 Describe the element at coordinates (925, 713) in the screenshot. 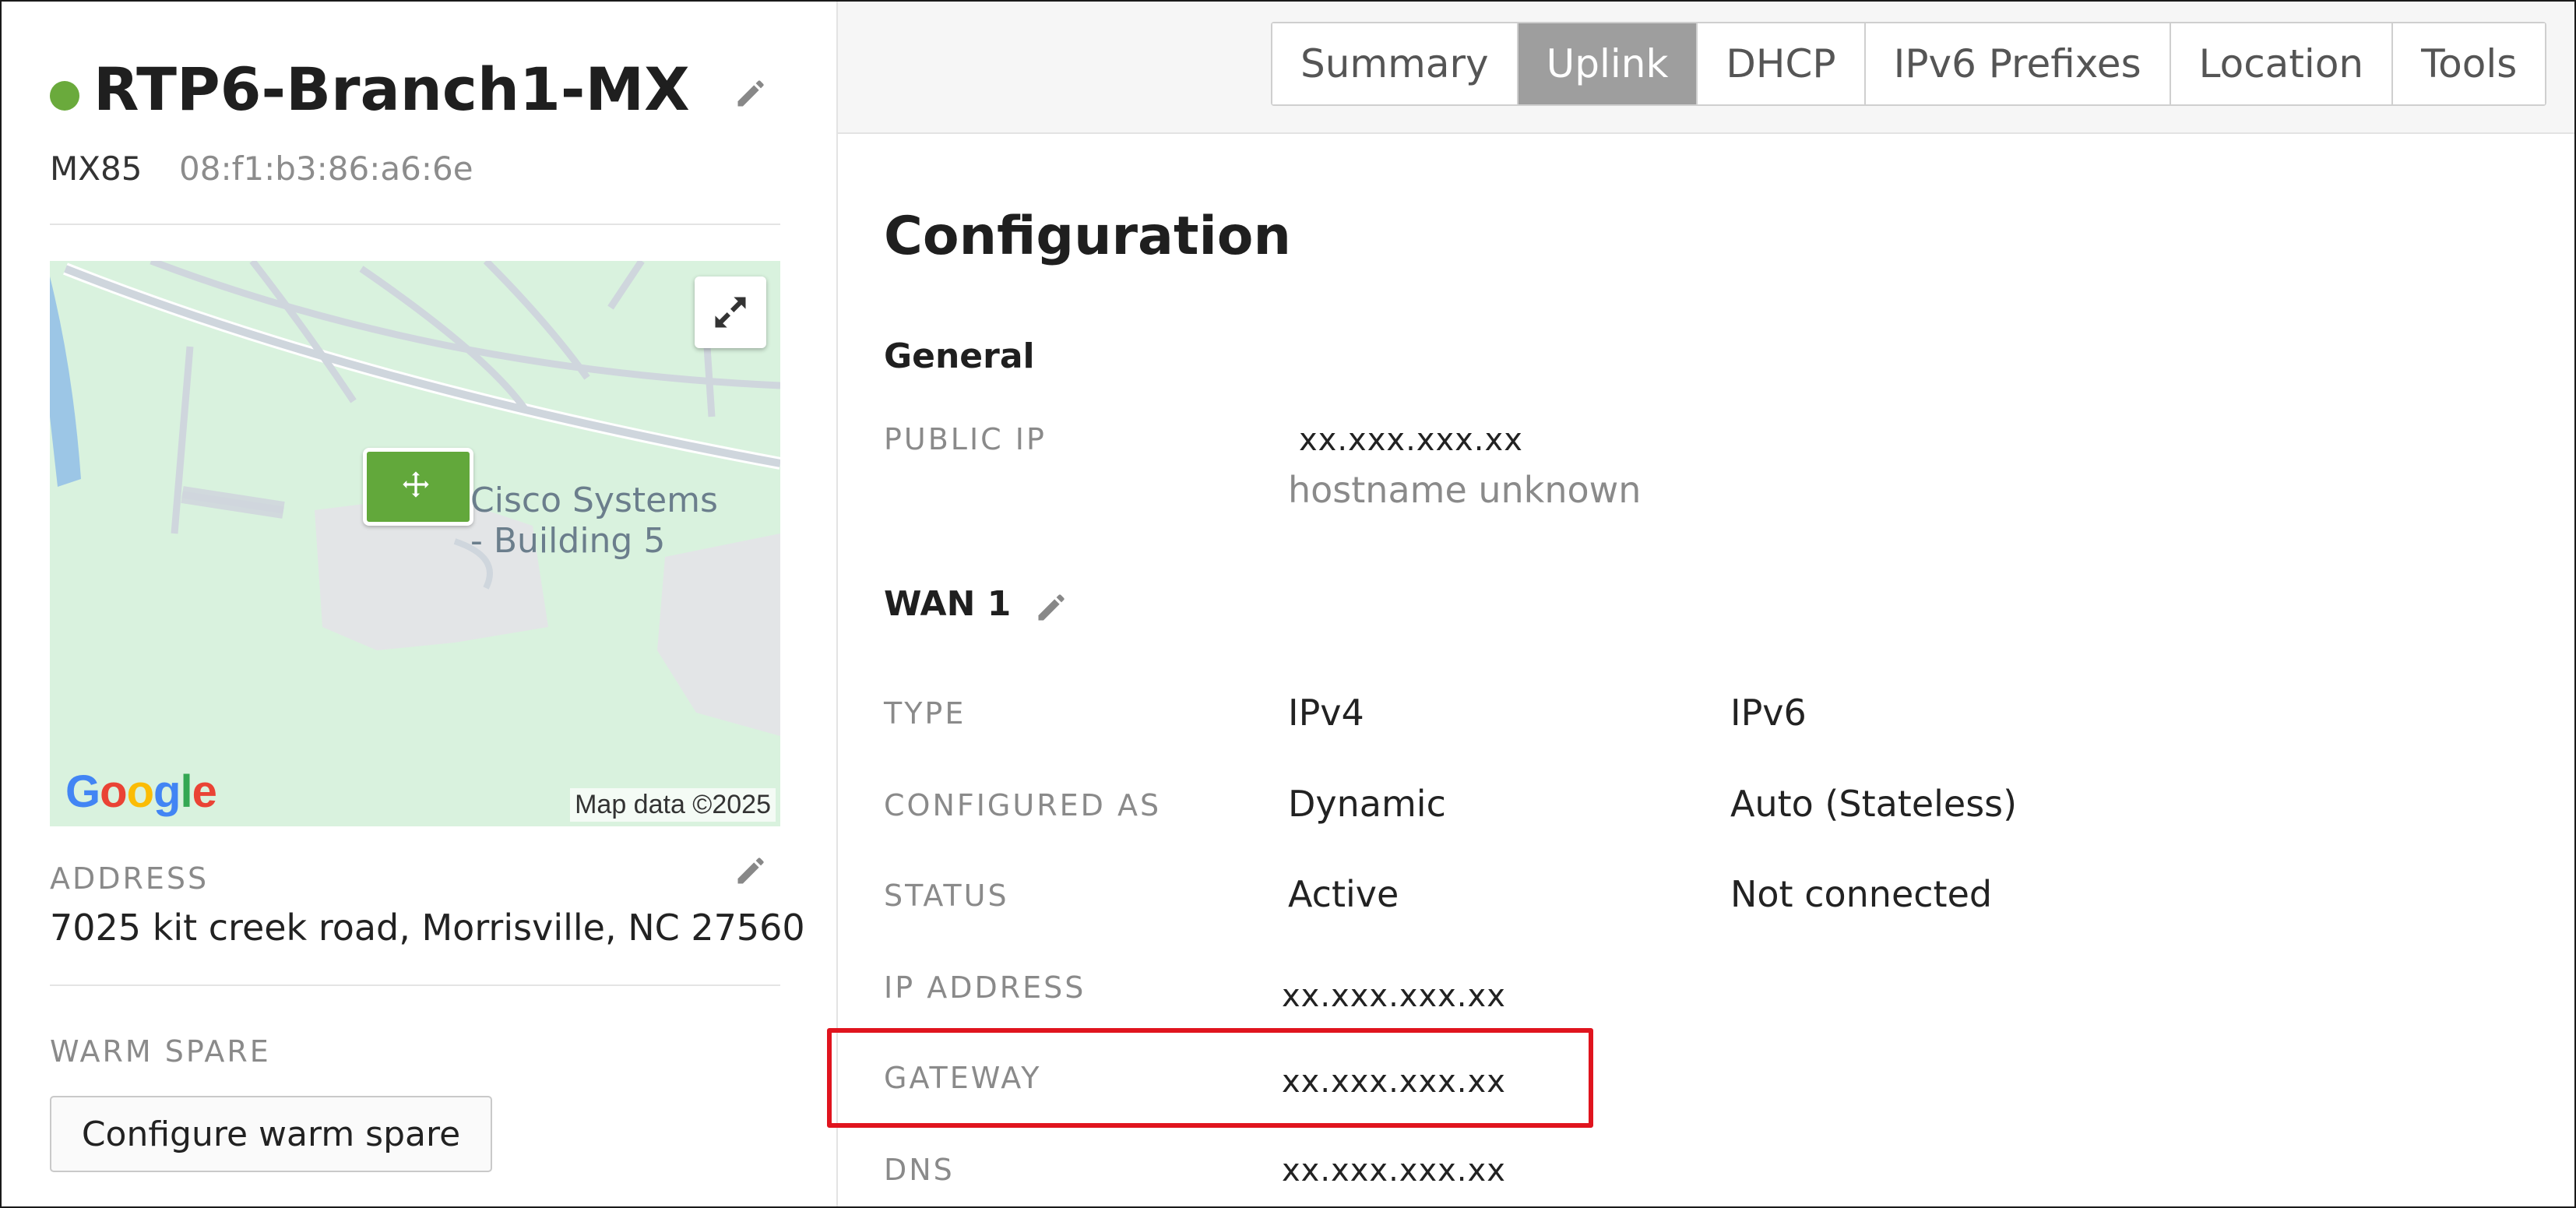

I see `type-label: TYPE` at that location.